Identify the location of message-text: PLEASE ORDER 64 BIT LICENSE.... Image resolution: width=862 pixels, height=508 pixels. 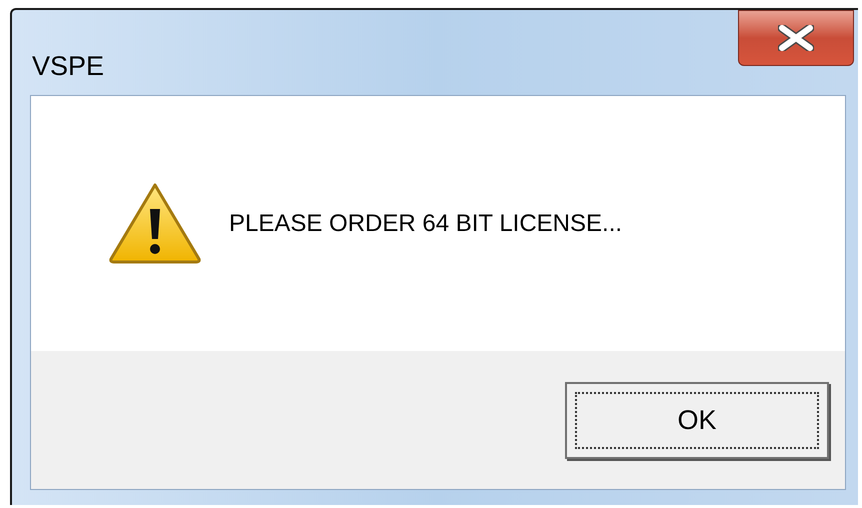
(425, 223).